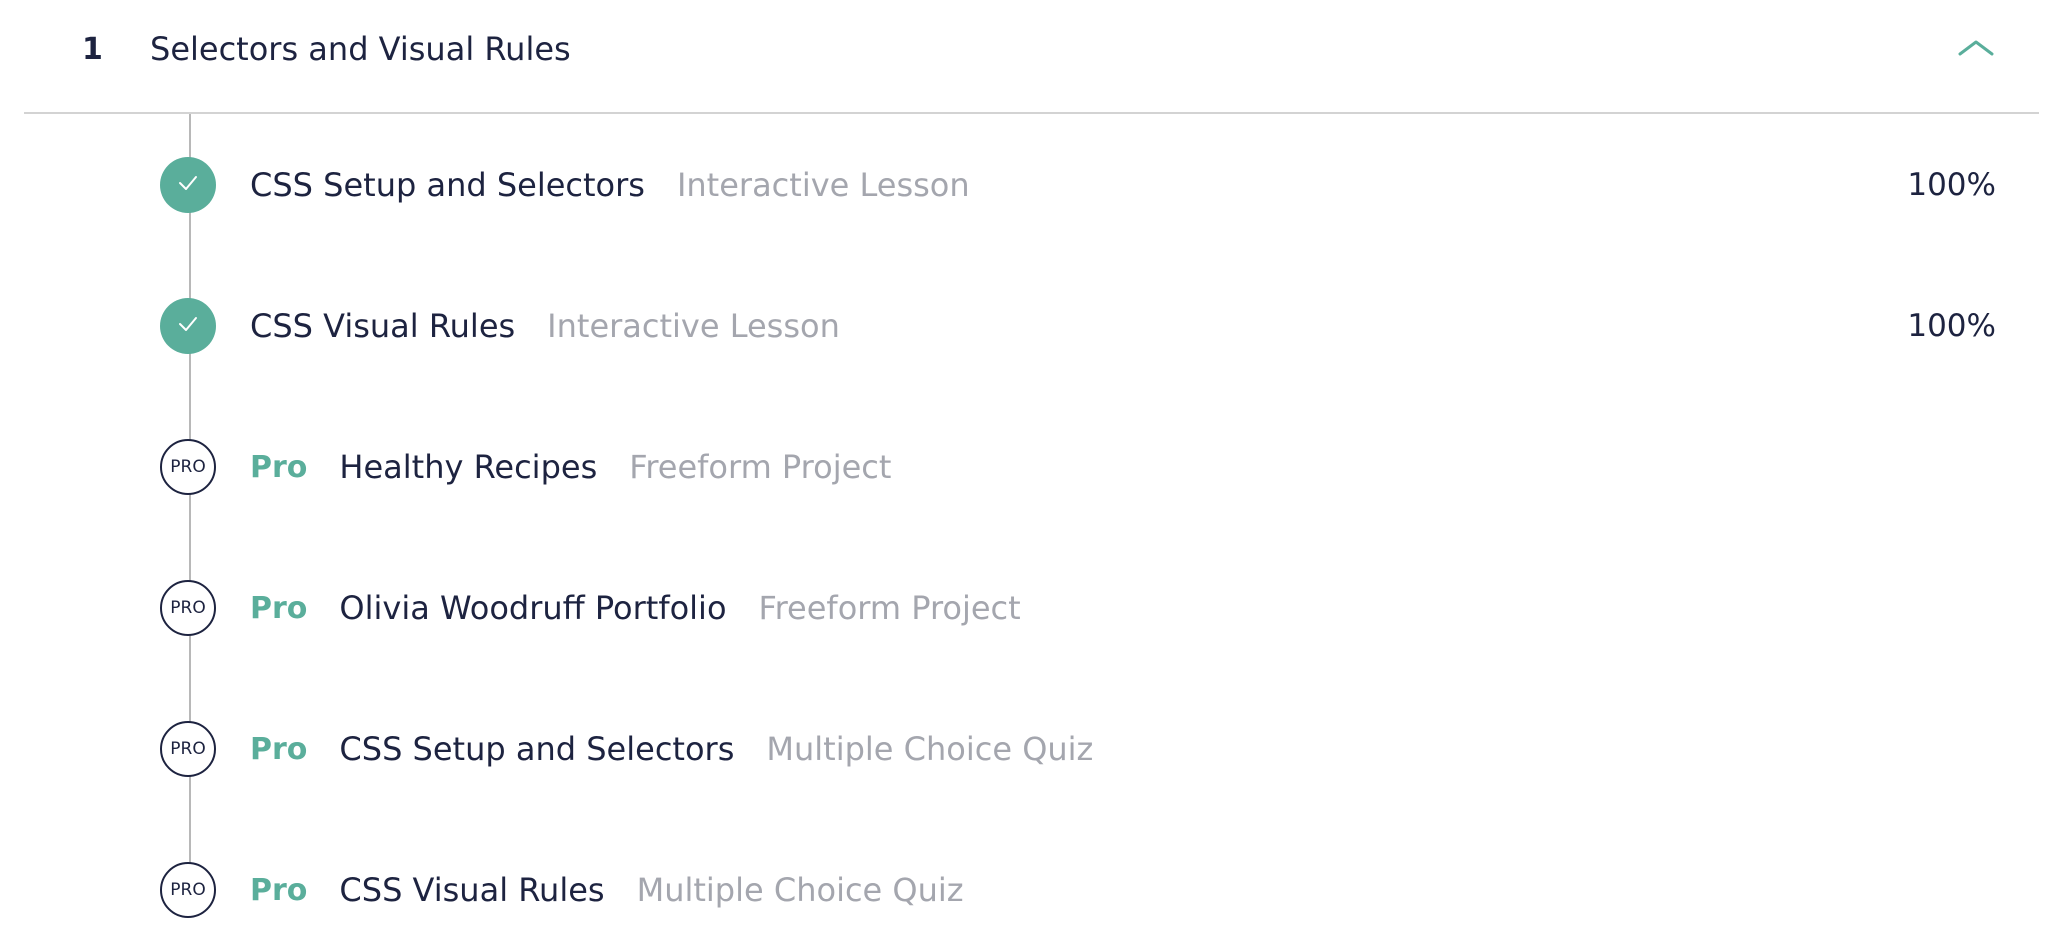  Describe the element at coordinates (1976, 48) in the screenshot. I see `chevron-up-icon` at that location.